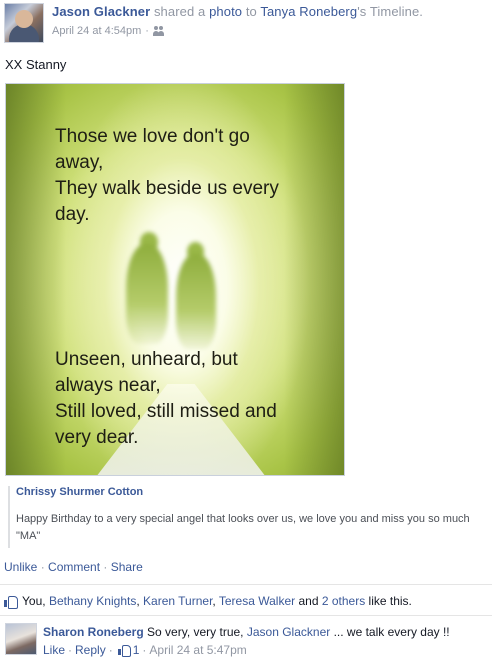 This screenshot has height=661, width=492. What do you see at coordinates (308, 601) in the screenshot?
I see `likes-and: and` at bounding box center [308, 601].